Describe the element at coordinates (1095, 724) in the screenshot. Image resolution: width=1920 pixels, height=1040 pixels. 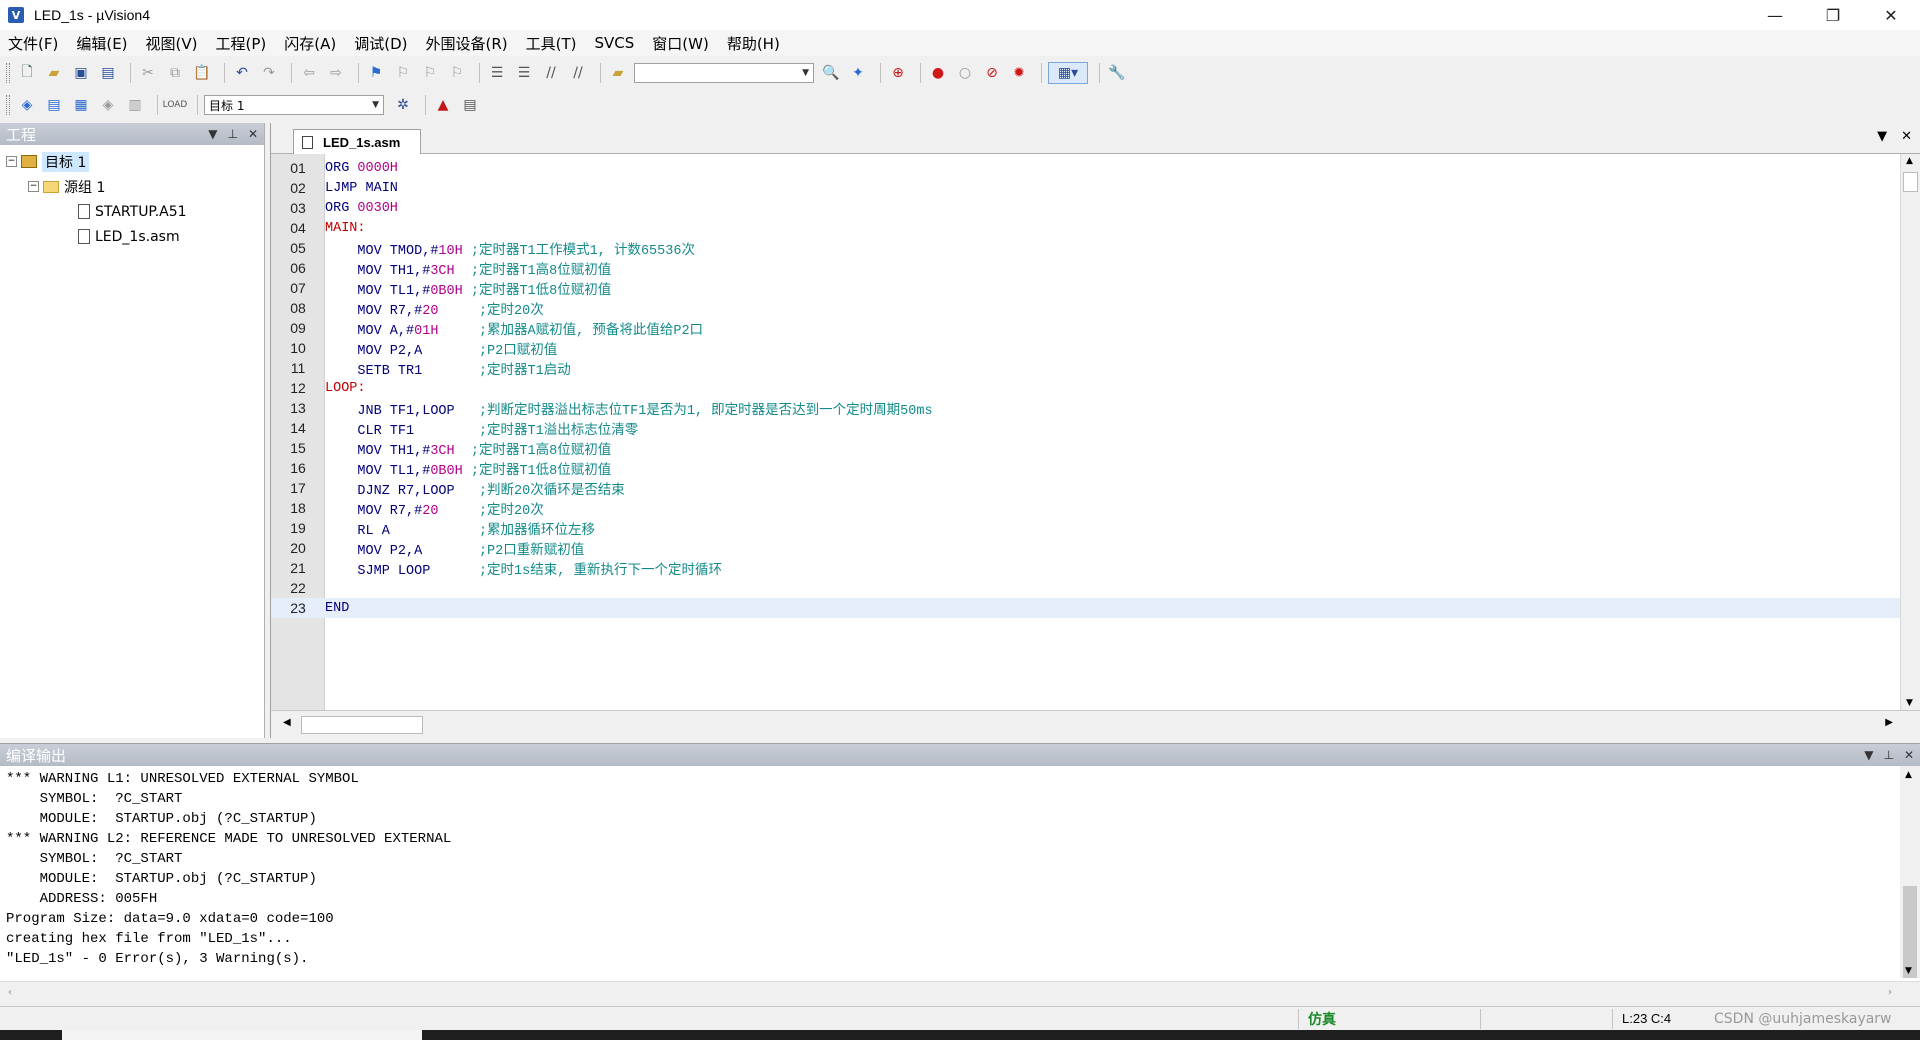
I see `editor-horizontal-scrollbar: ◀ ▶` at that location.